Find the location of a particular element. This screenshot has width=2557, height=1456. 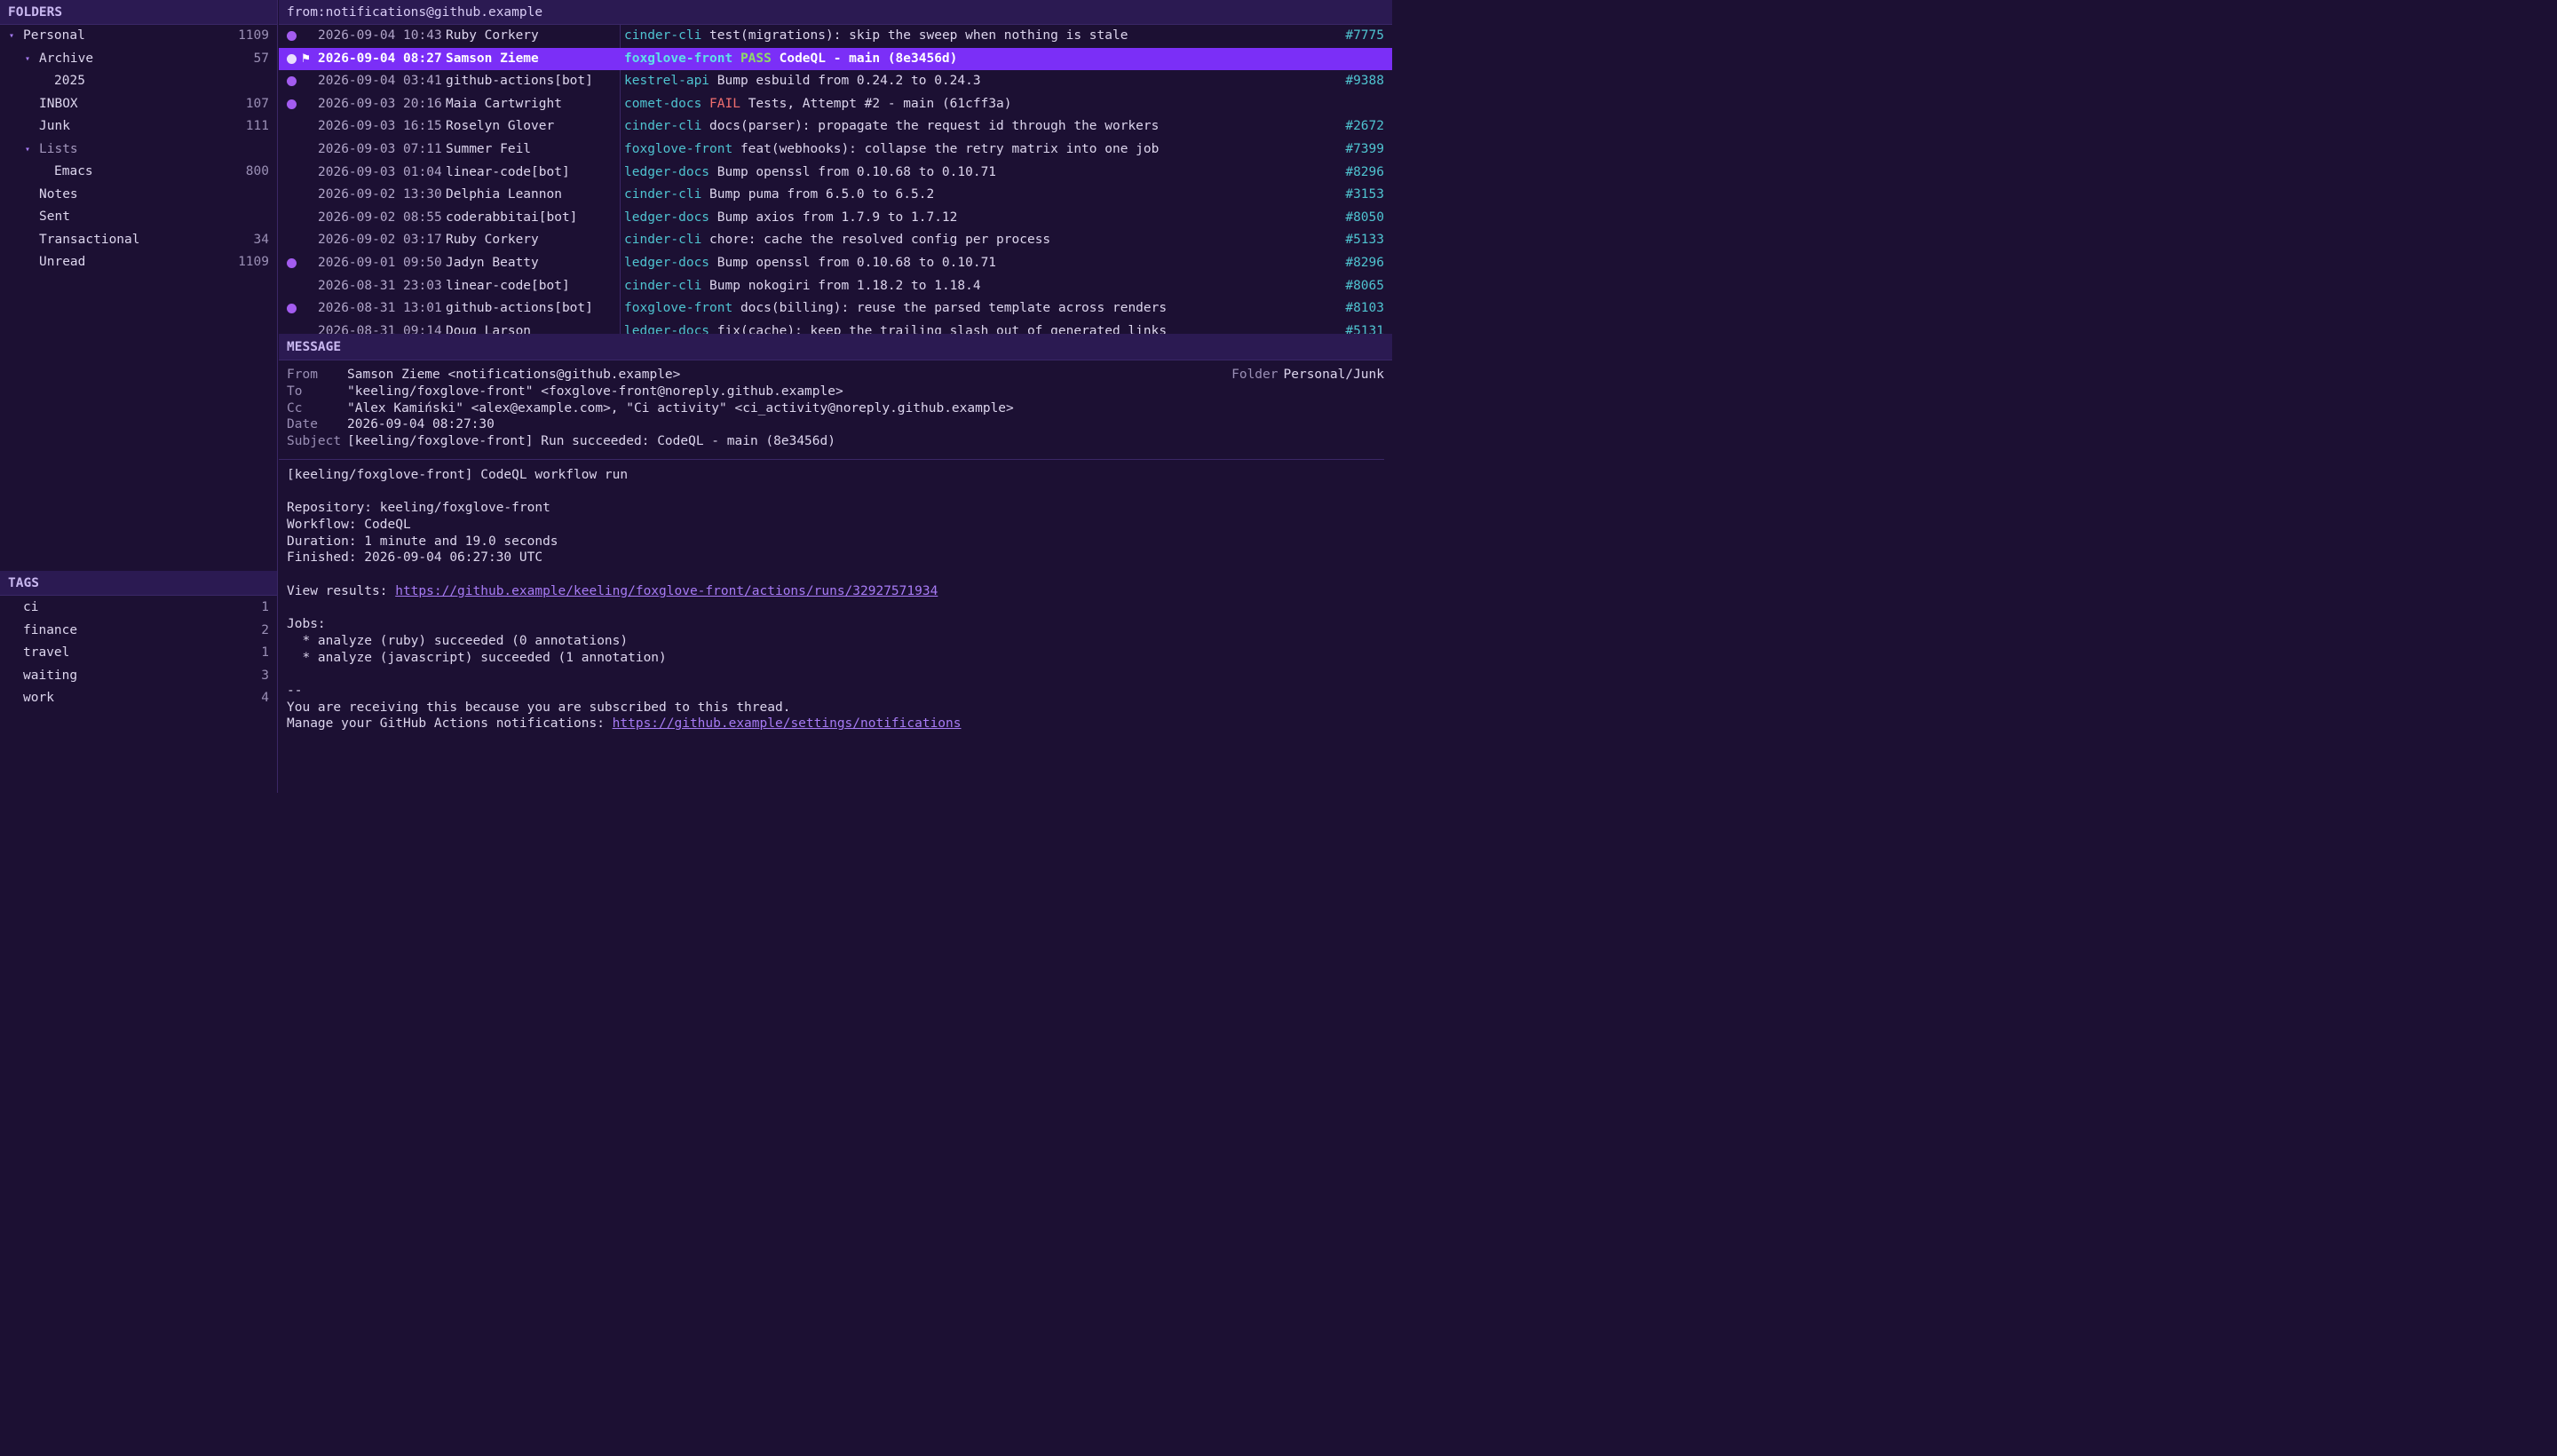

folder-item-inbox: INBOX 107 is located at coordinates (138, 104).